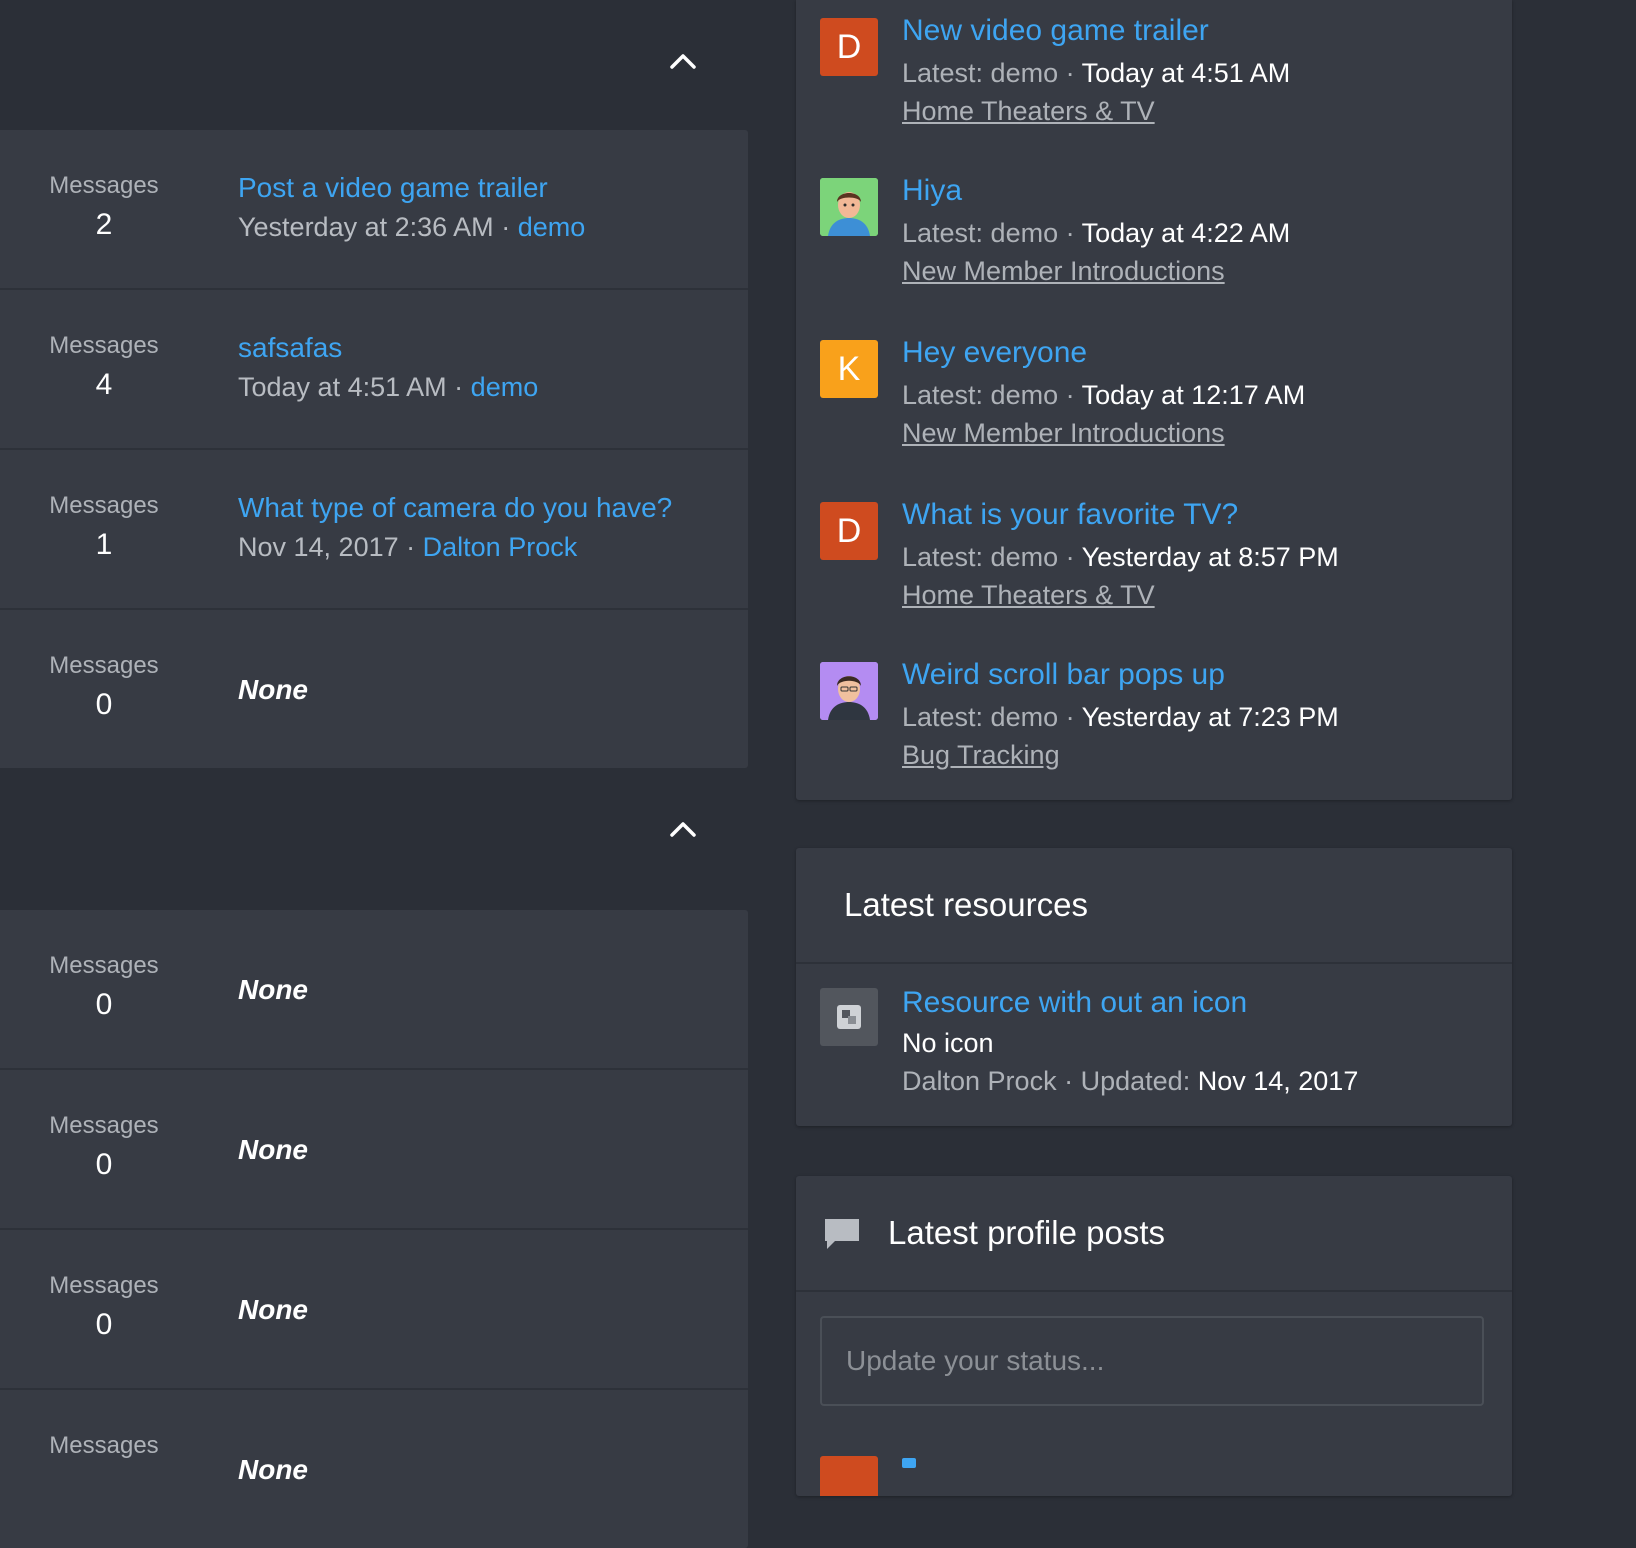  Describe the element at coordinates (849, 1017) in the screenshot. I see `resource-placeholder-icon` at that location.